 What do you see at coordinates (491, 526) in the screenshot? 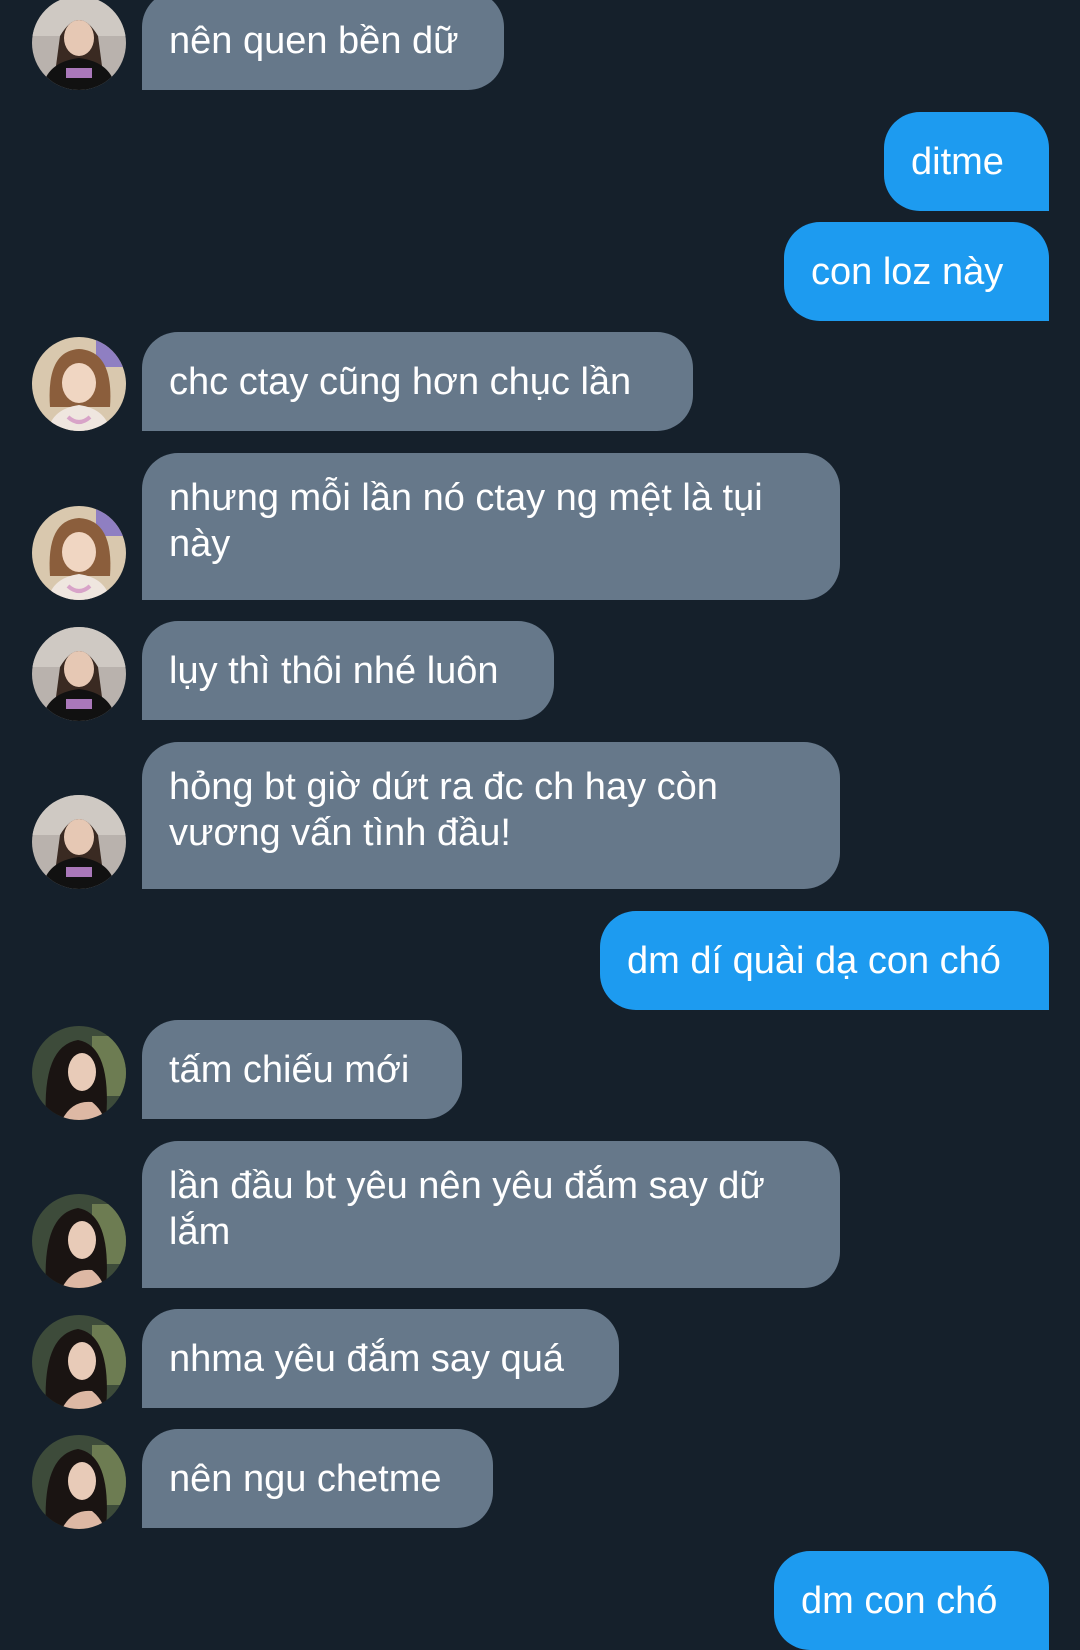
I see `incoming-message: nhưng mỗi lần nó ctay ng mệt là tụi này` at bounding box center [491, 526].